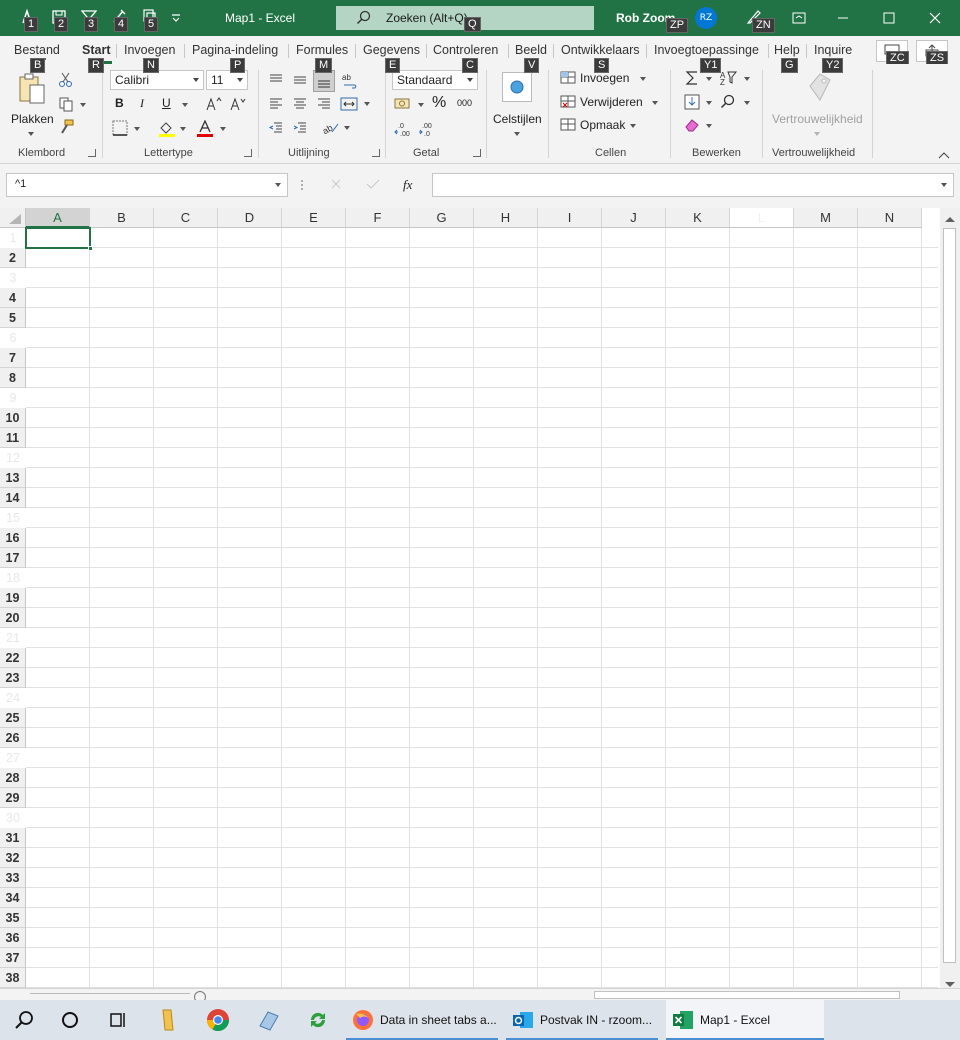 The image size is (960, 1040). Describe the element at coordinates (90, 248) in the screenshot. I see `fill-handle` at that location.